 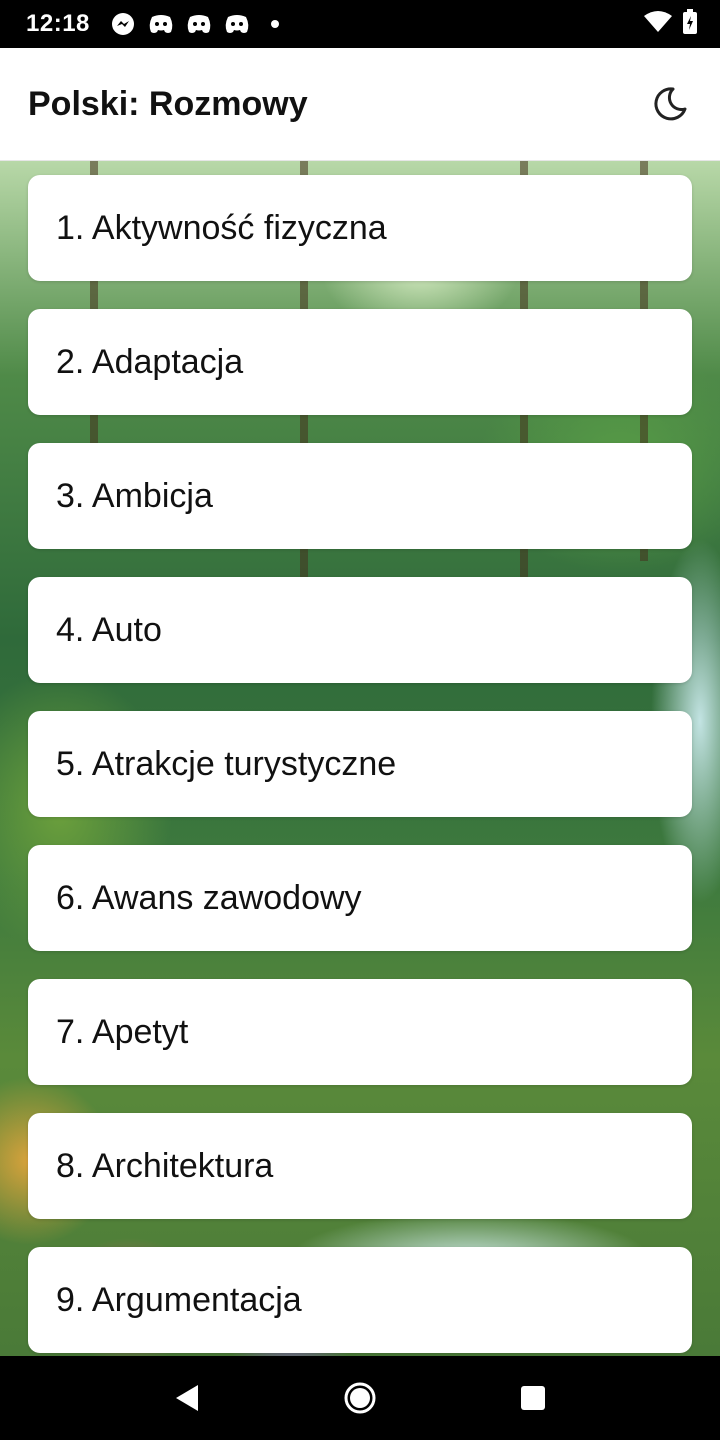 I want to click on home-icon, so click(x=360, y=1398).